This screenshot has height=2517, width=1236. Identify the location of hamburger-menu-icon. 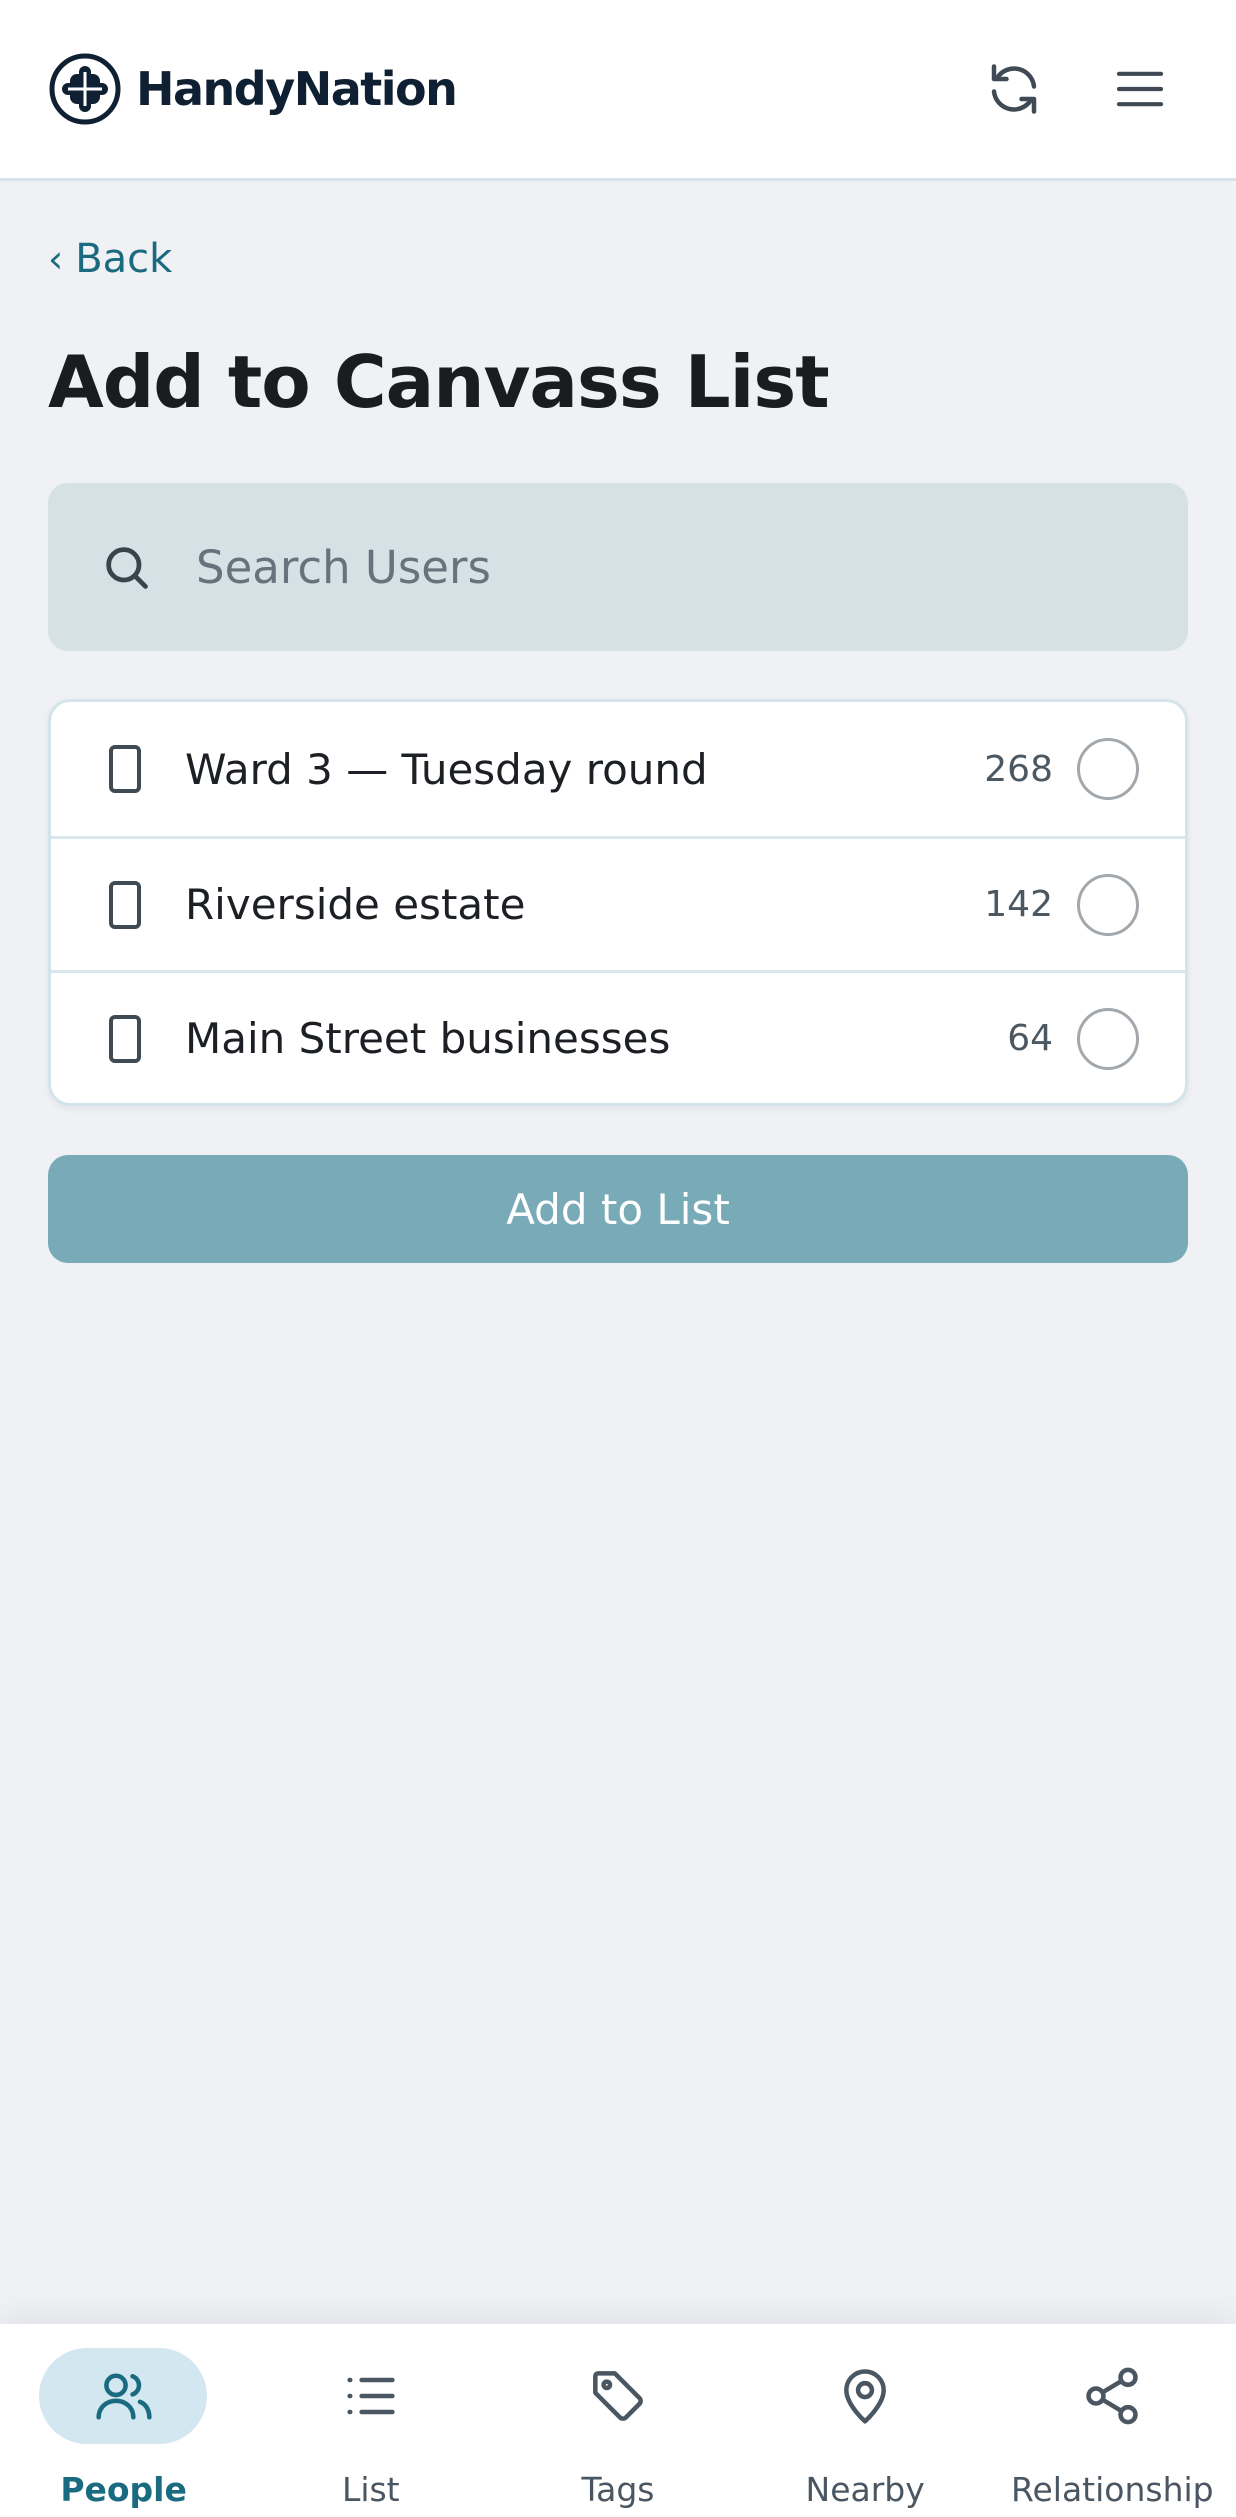
(1140, 89).